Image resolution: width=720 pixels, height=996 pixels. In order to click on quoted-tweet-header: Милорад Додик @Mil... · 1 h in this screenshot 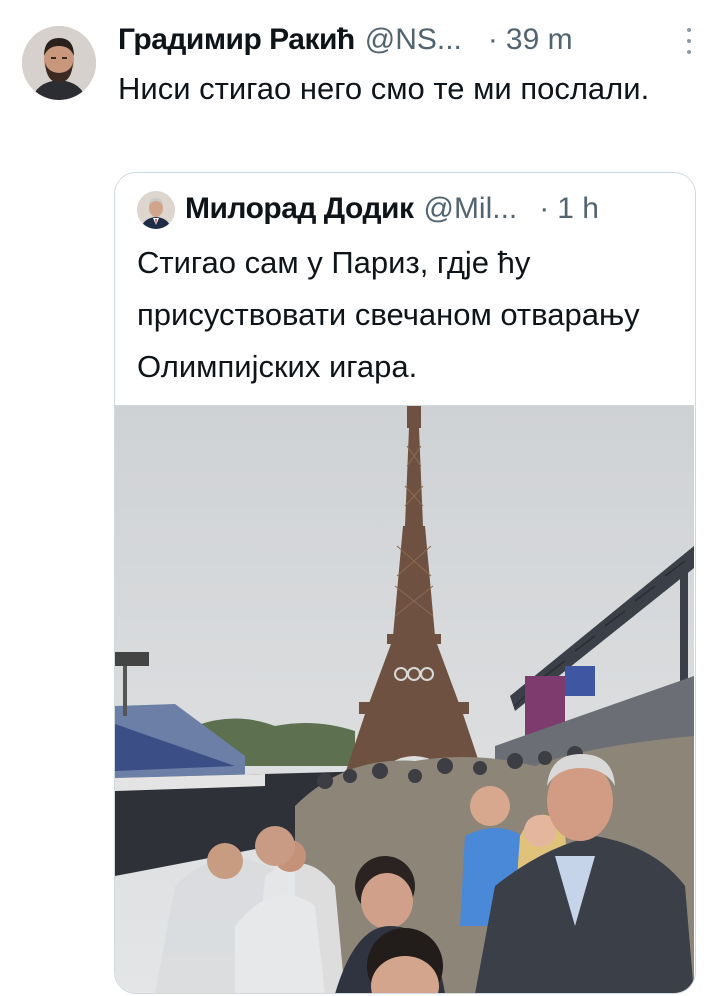, I will do `click(433, 209)`.